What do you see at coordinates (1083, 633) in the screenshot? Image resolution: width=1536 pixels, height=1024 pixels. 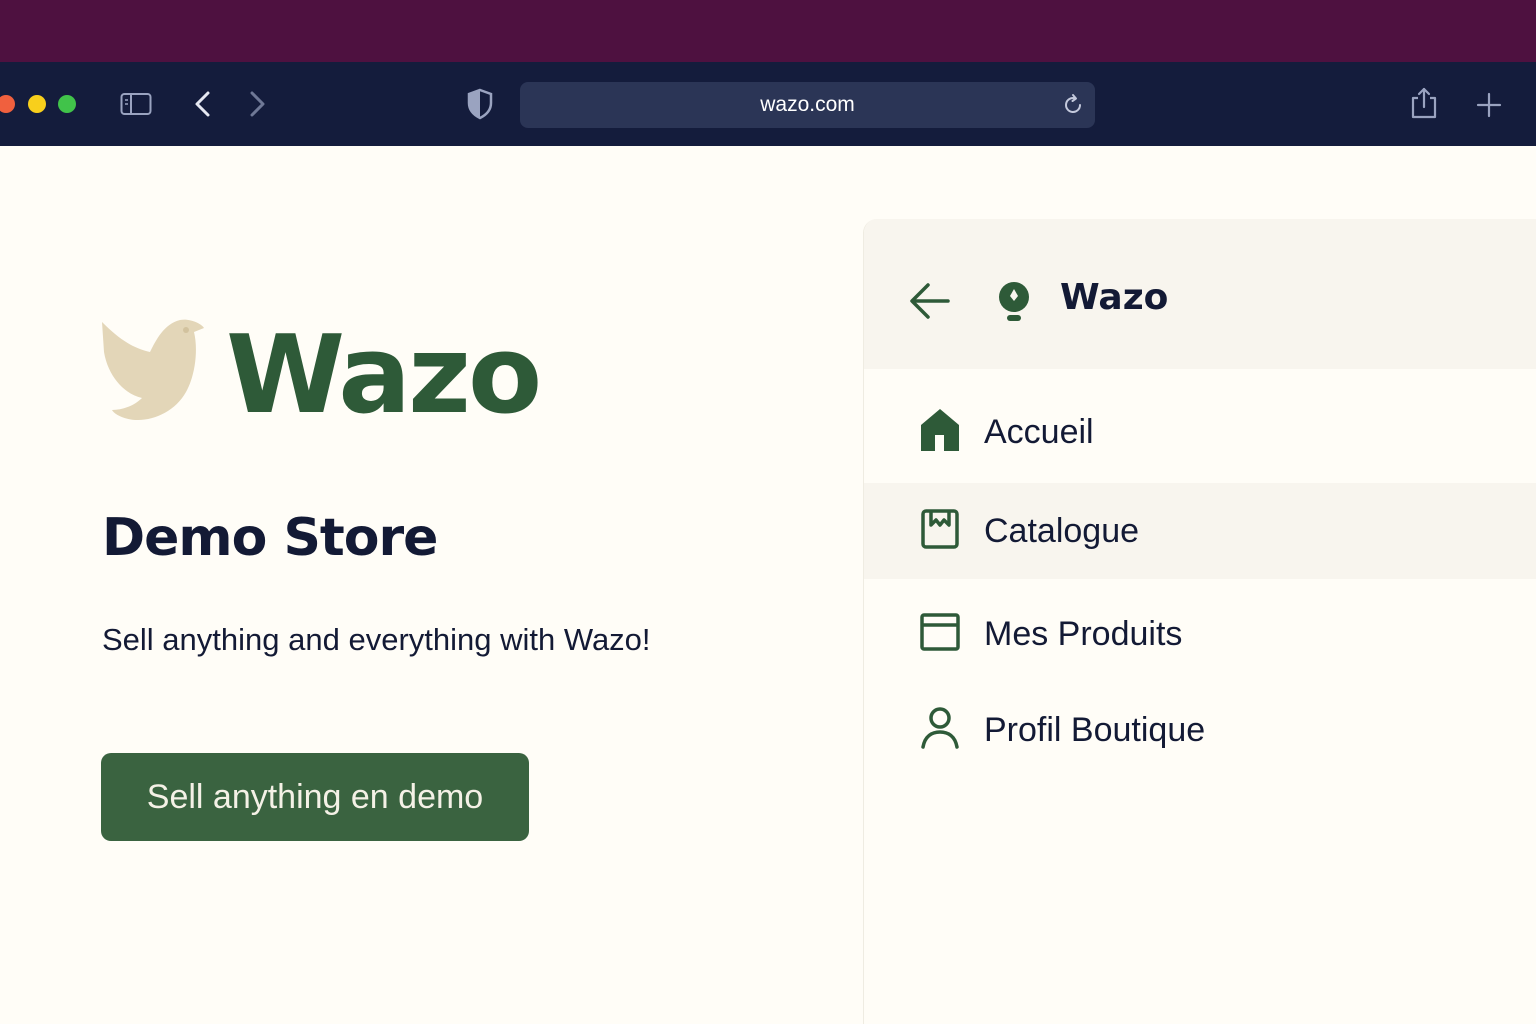 I see `nav-label-mes-produits: Mes Produits` at bounding box center [1083, 633].